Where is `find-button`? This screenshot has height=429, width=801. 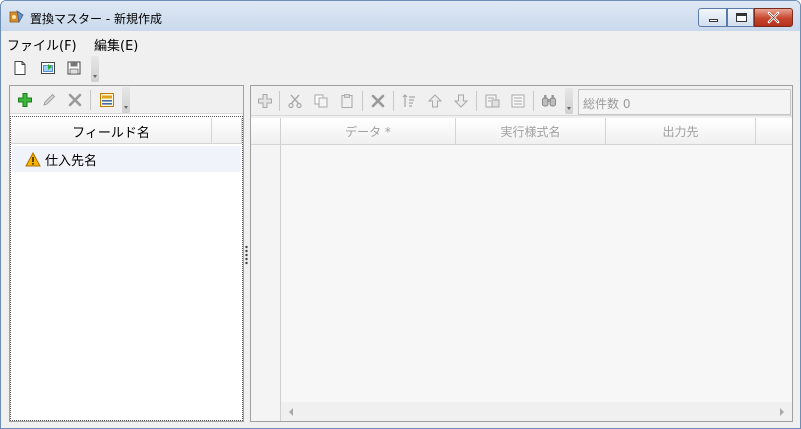
find-button is located at coordinates (549, 101).